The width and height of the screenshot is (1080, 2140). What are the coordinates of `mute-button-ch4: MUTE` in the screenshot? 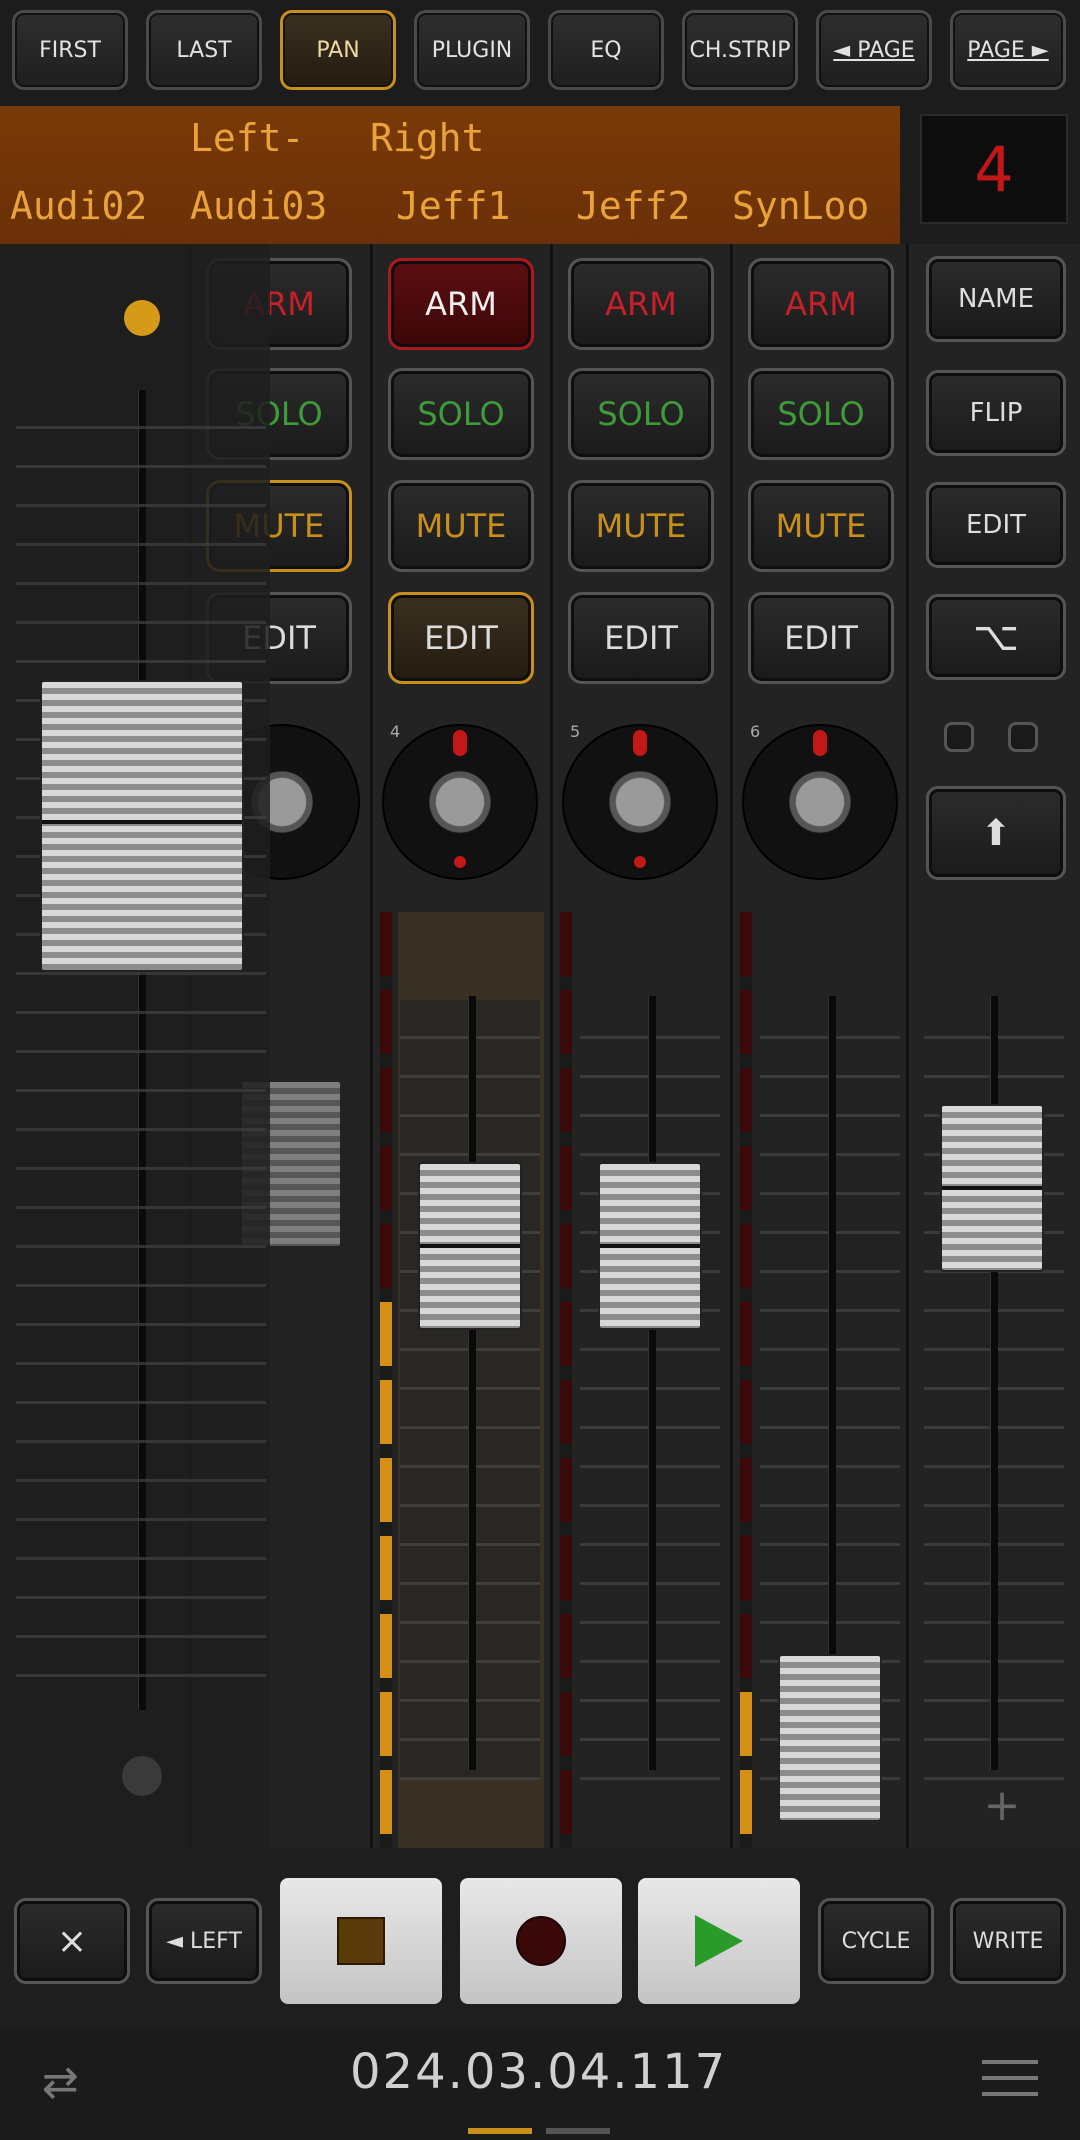 It's located at (461, 526).